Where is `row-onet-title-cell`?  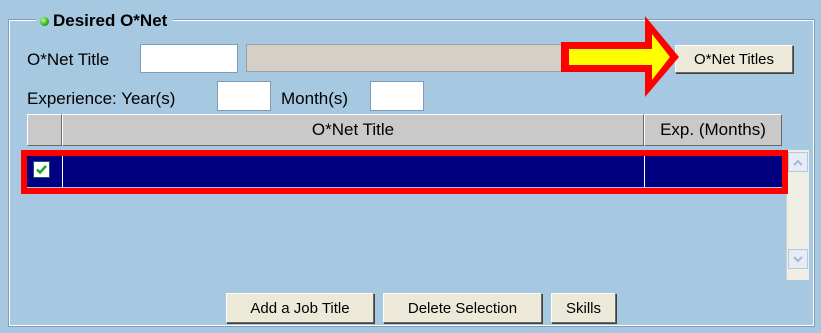 row-onet-title-cell is located at coordinates (354, 170).